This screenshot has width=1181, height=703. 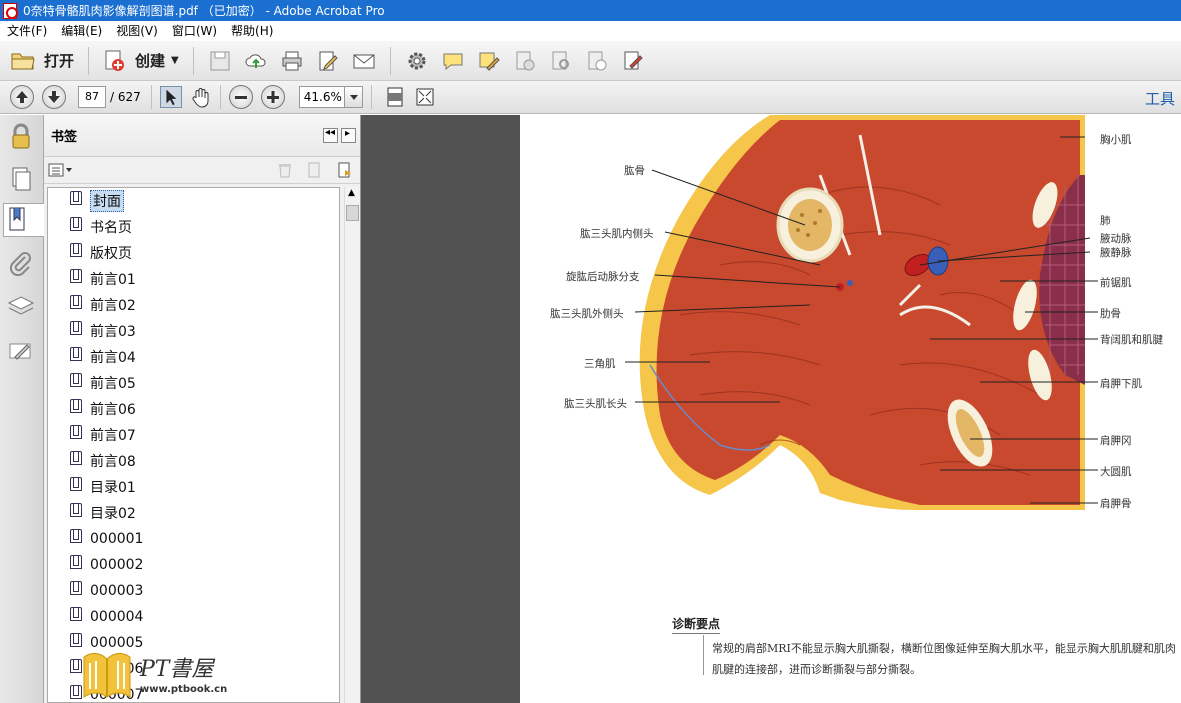 What do you see at coordinates (193, 409) in the screenshot?
I see `bookmark-item: 前言06` at bounding box center [193, 409].